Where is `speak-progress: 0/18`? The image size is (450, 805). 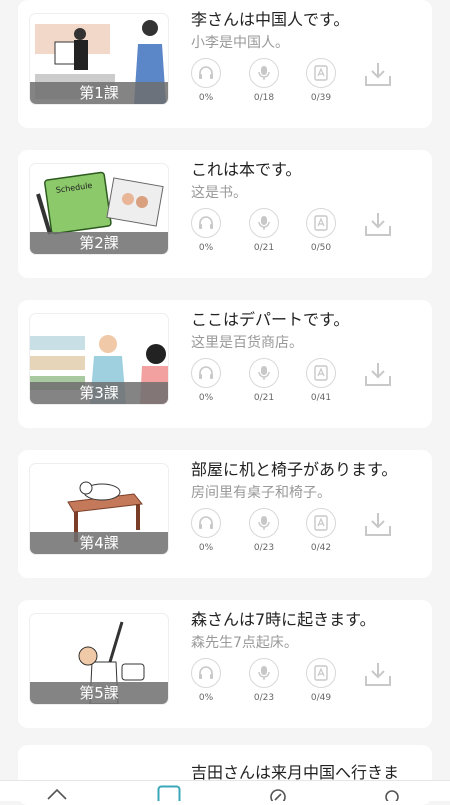 speak-progress: 0/18 is located at coordinates (266, 80).